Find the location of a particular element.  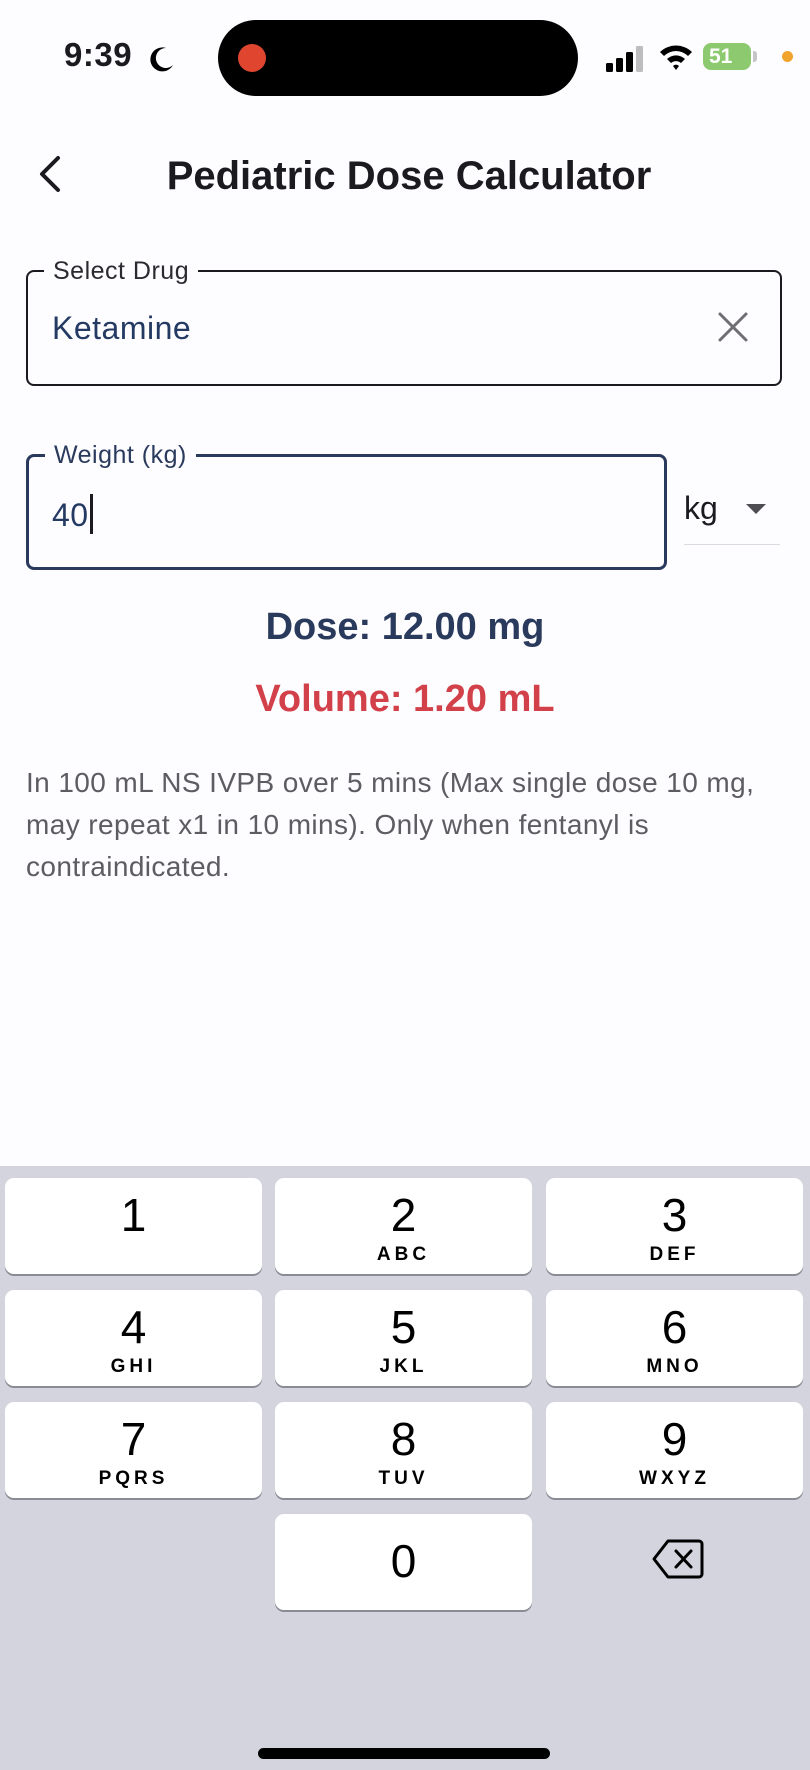

key-2: 2 ABC is located at coordinates (403, 1226).